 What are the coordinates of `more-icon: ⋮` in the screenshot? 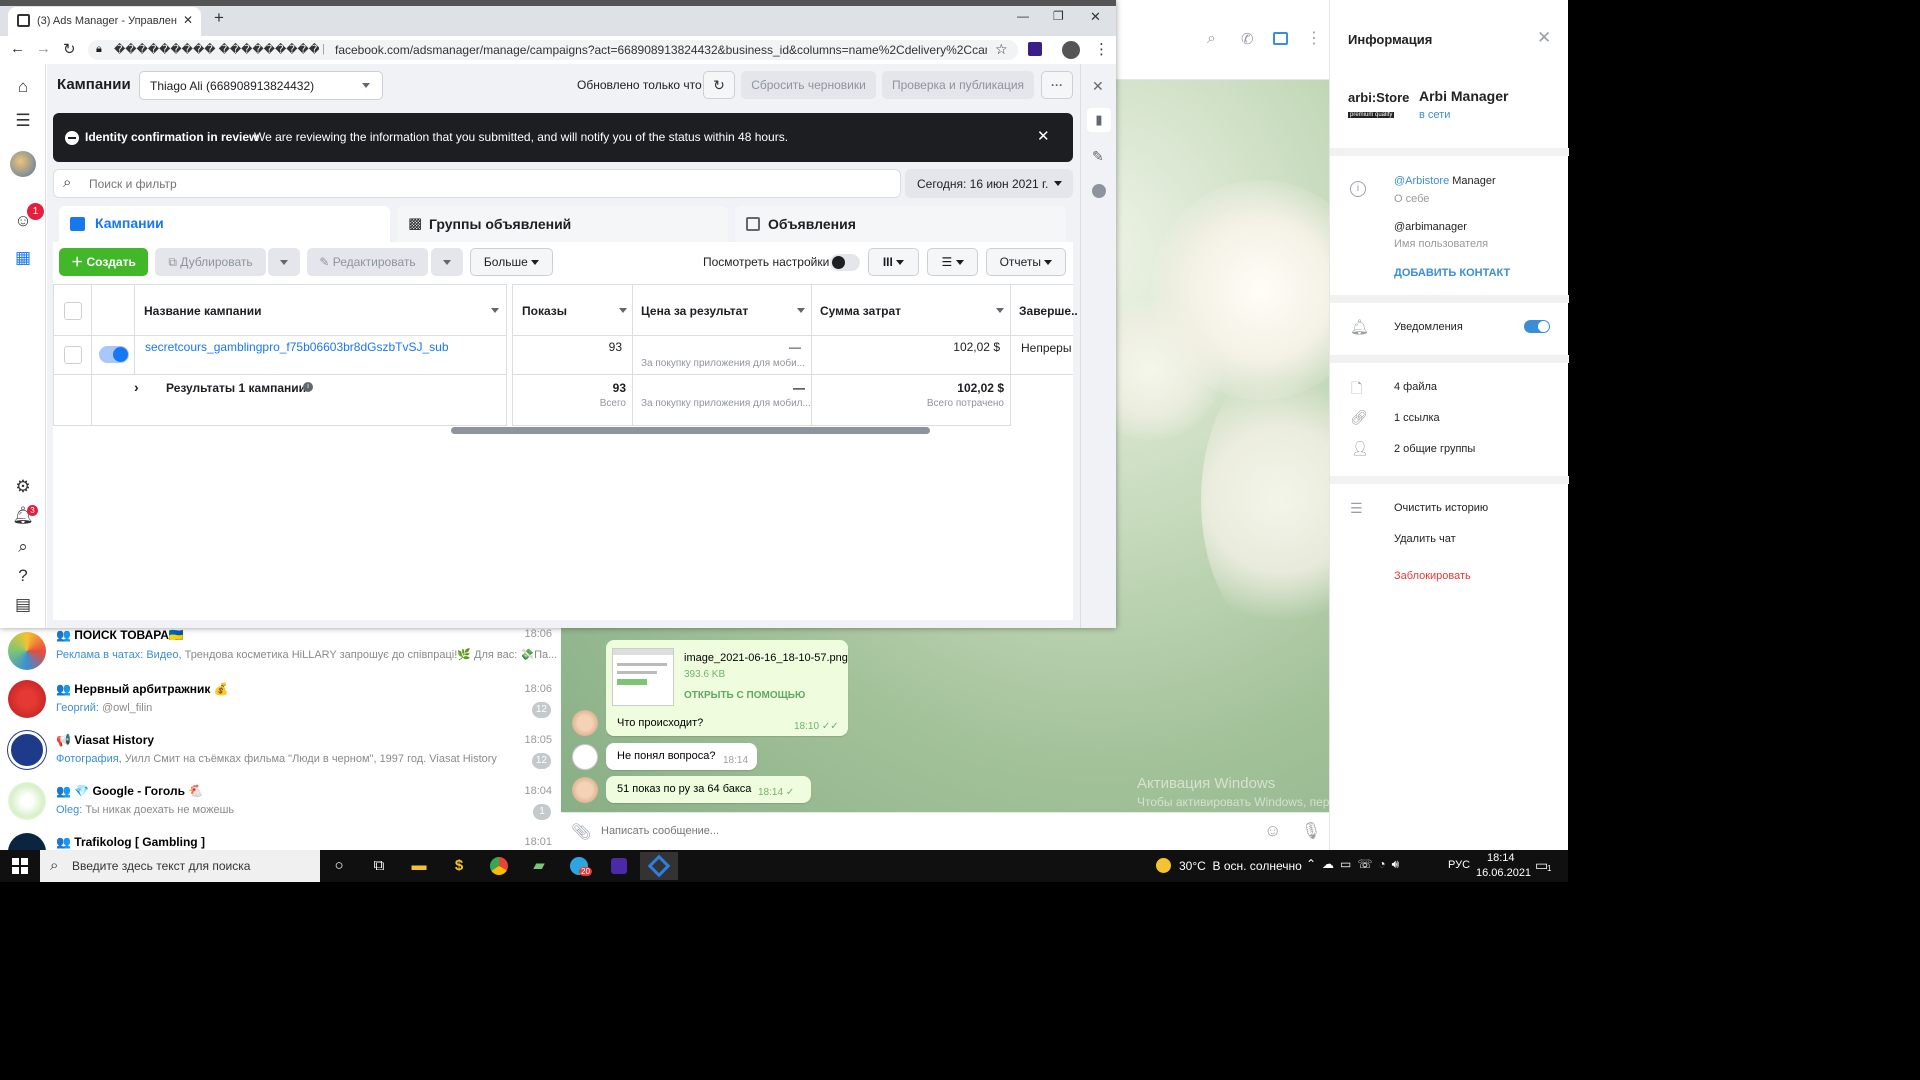 It's located at (1314, 38).